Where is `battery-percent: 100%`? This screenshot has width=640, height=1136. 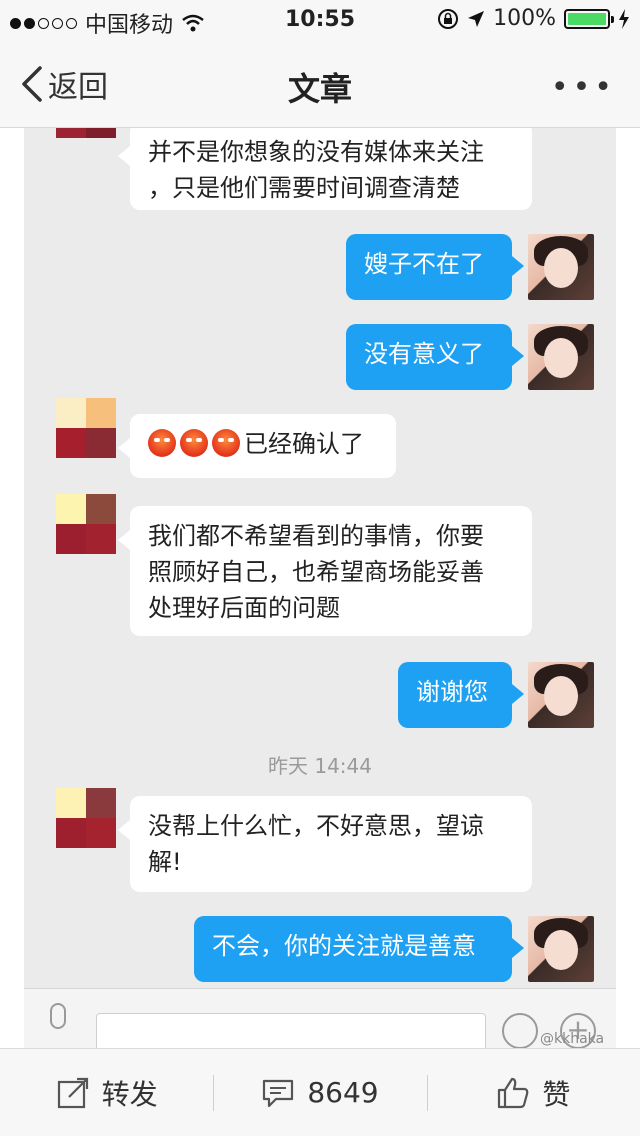
battery-percent: 100% is located at coordinates (524, 18).